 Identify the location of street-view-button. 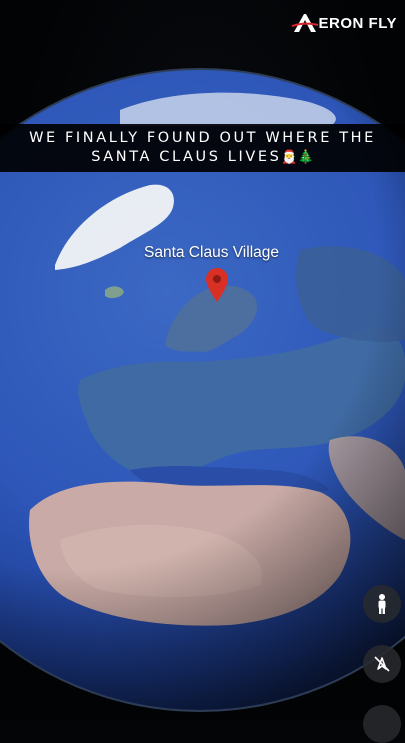
(382, 604).